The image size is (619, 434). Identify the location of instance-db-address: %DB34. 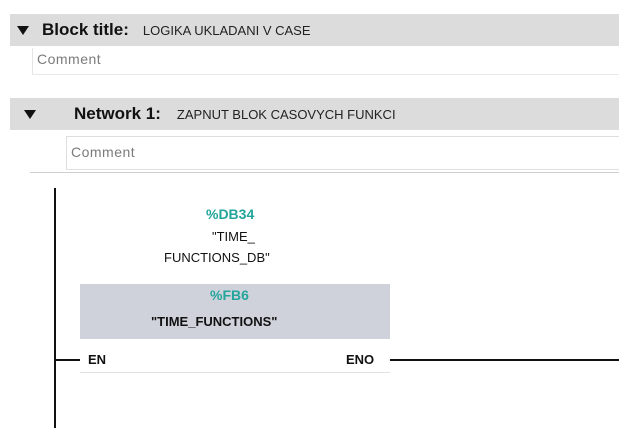
(230, 214).